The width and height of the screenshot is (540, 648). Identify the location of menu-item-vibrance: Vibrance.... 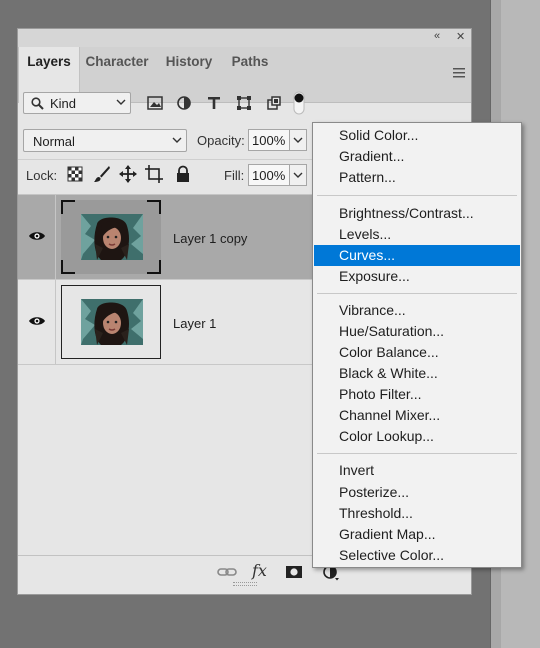
(417, 310).